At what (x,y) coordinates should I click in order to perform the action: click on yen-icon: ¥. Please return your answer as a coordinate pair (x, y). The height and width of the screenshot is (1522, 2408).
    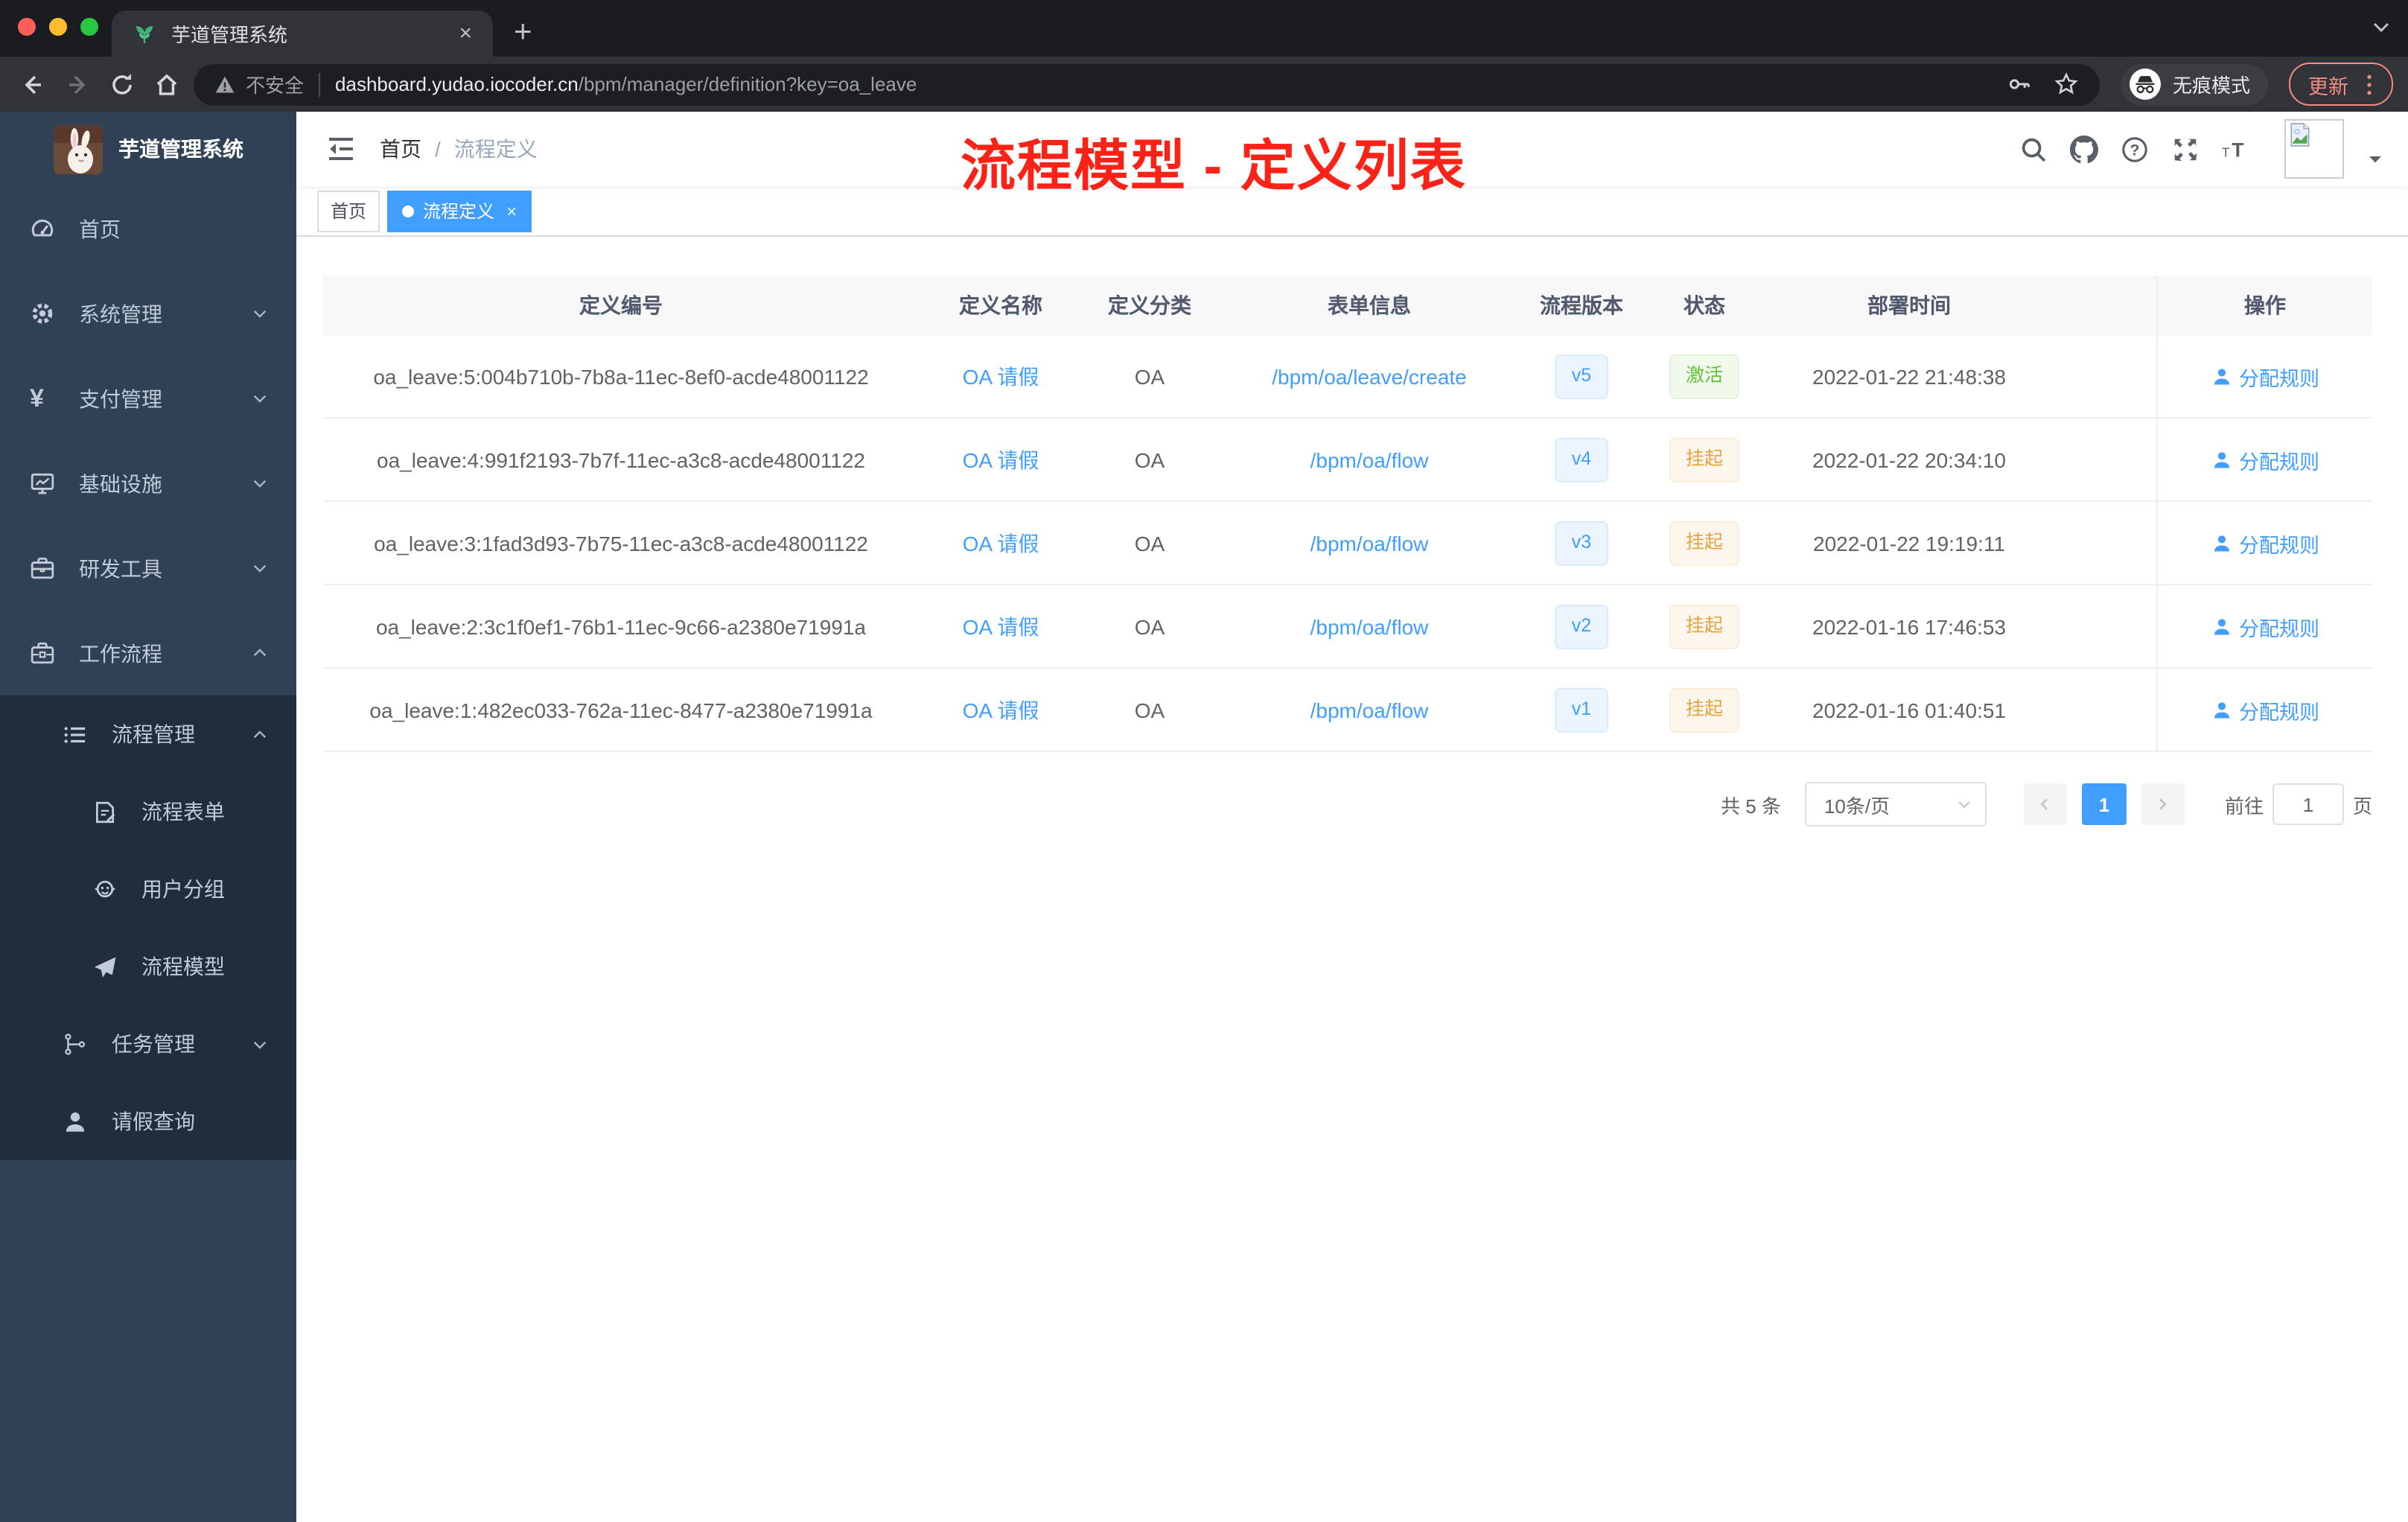
    Looking at the image, I should click on (37, 398).